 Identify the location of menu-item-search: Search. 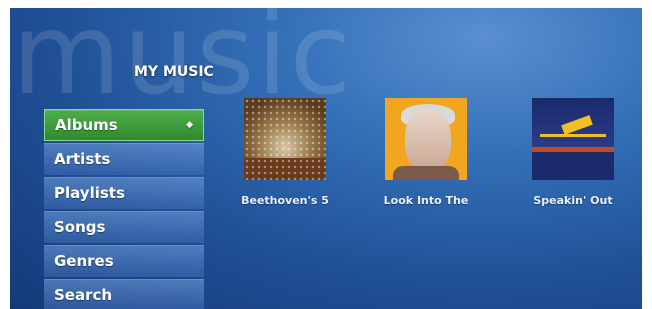
(124, 294).